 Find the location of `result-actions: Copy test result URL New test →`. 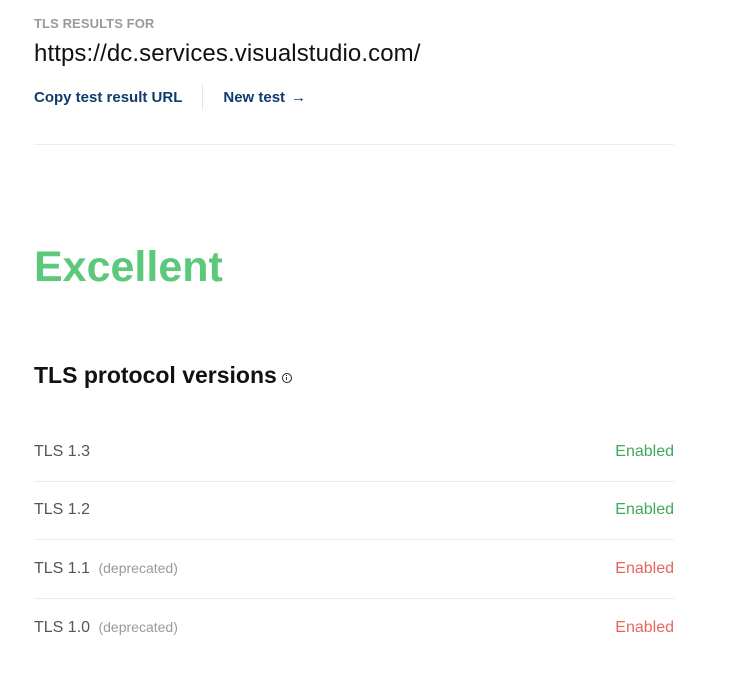

result-actions: Copy test result URL New test → is located at coordinates (170, 97).